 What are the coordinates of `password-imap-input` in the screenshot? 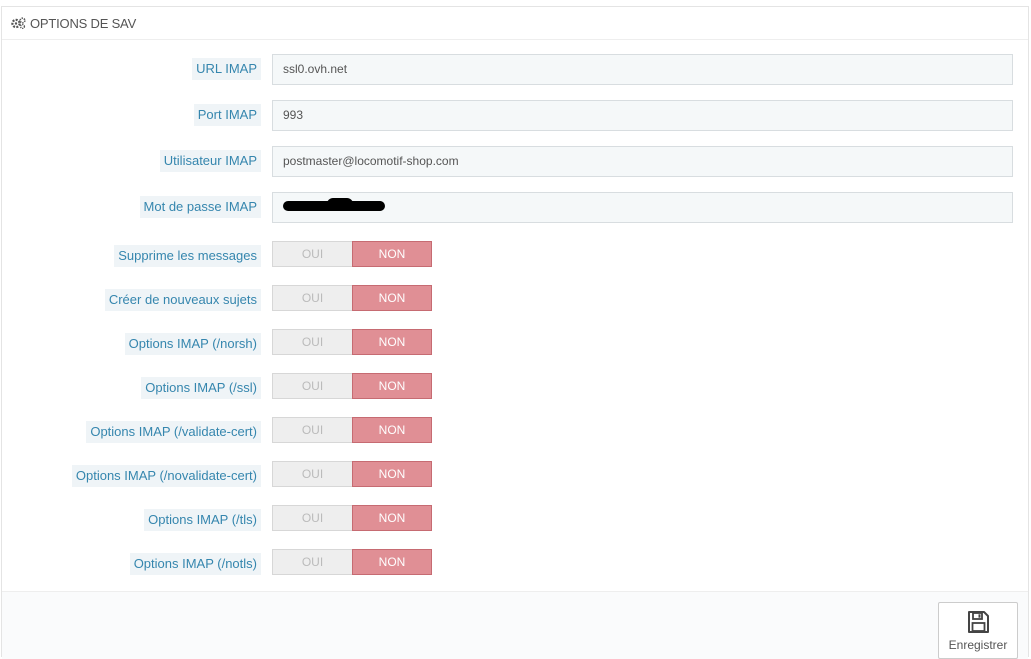 It's located at (642, 207).